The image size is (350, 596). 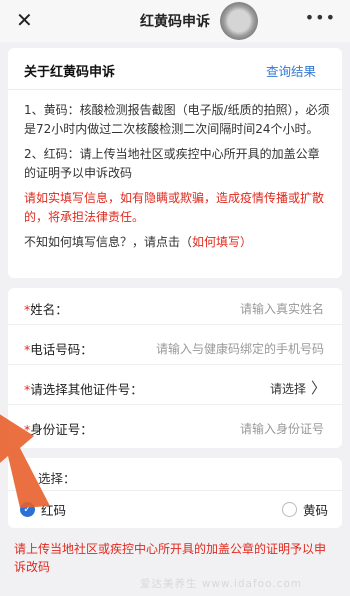 I want to click on help-prefix: 不知如何填写信息？，请点击（, so click(x=108, y=242).